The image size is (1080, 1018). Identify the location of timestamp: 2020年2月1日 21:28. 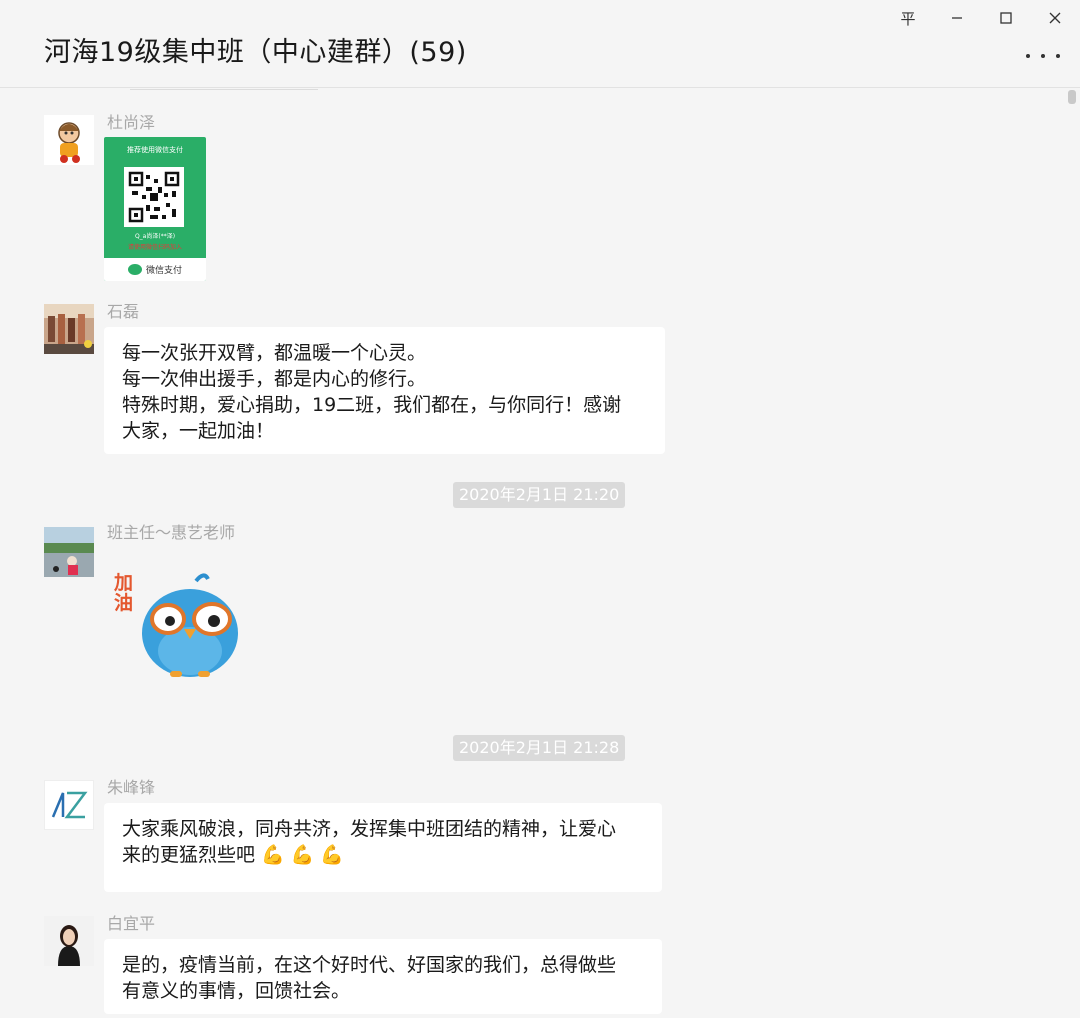
(539, 748).